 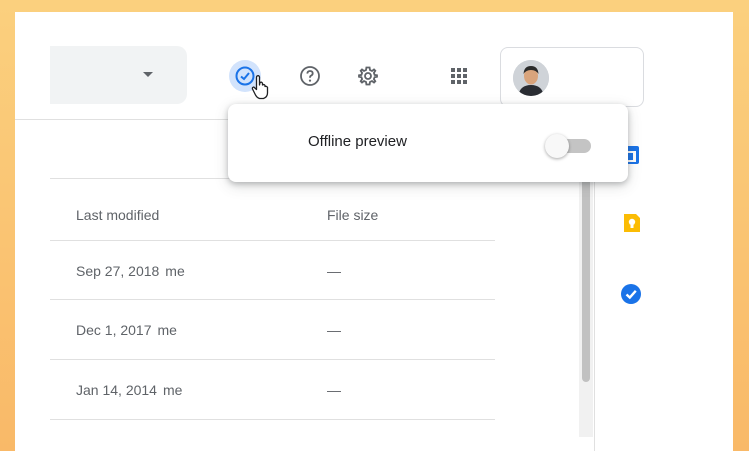 What do you see at coordinates (118, 75) in the screenshot?
I see `search-options-dropdown` at bounding box center [118, 75].